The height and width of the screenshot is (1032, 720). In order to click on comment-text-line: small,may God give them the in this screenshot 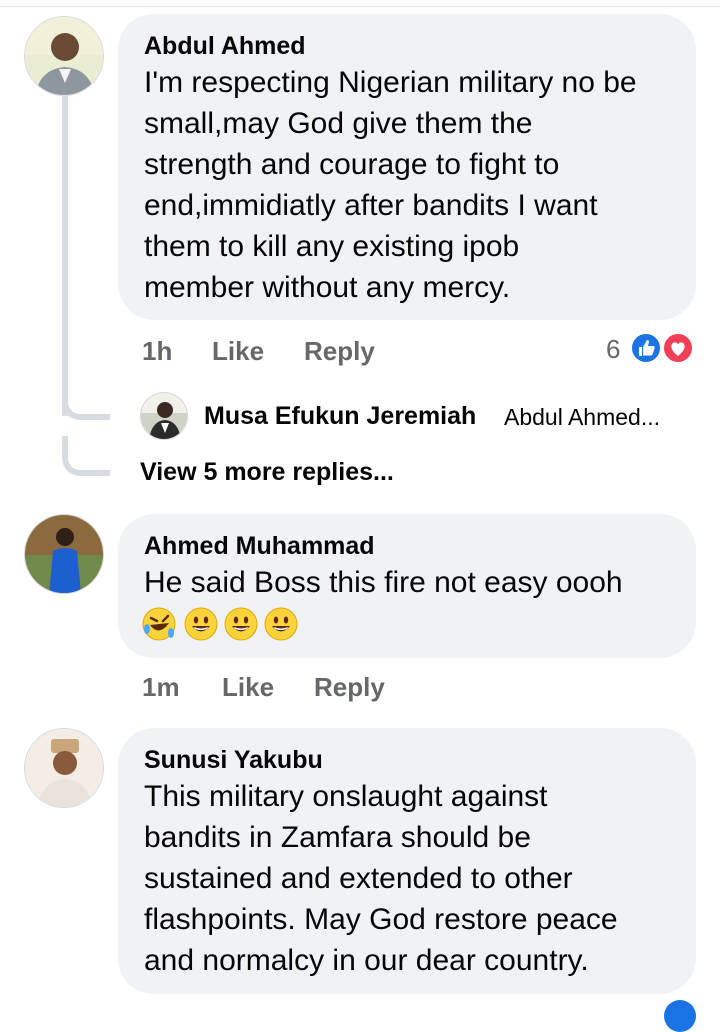, I will do `click(338, 123)`.